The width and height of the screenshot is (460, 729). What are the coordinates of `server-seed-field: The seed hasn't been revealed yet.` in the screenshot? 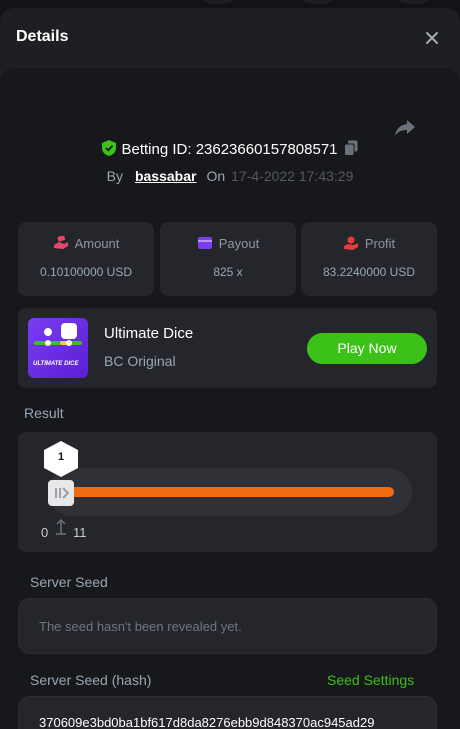 It's located at (227, 626).